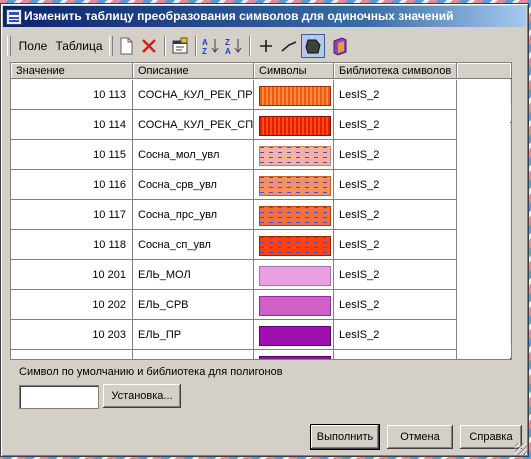 Image resolution: width=531 pixels, height=459 pixels. What do you see at coordinates (340, 46) in the screenshot?
I see `symbol-library-icon` at bounding box center [340, 46].